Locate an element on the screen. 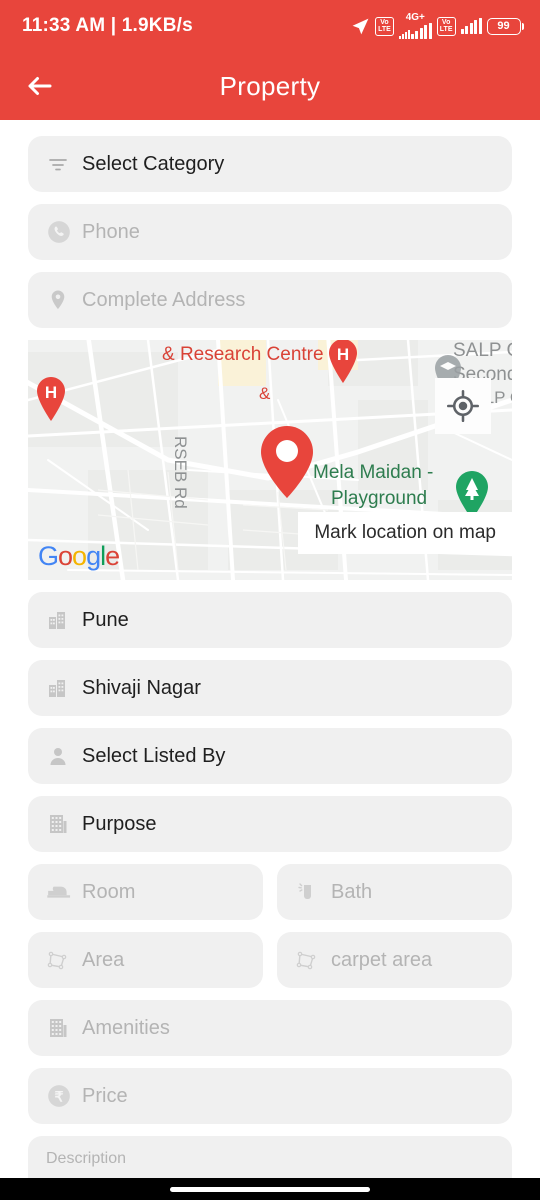 The image size is (540, 1200). location-pin-icon is located at coordinates (61, 300).